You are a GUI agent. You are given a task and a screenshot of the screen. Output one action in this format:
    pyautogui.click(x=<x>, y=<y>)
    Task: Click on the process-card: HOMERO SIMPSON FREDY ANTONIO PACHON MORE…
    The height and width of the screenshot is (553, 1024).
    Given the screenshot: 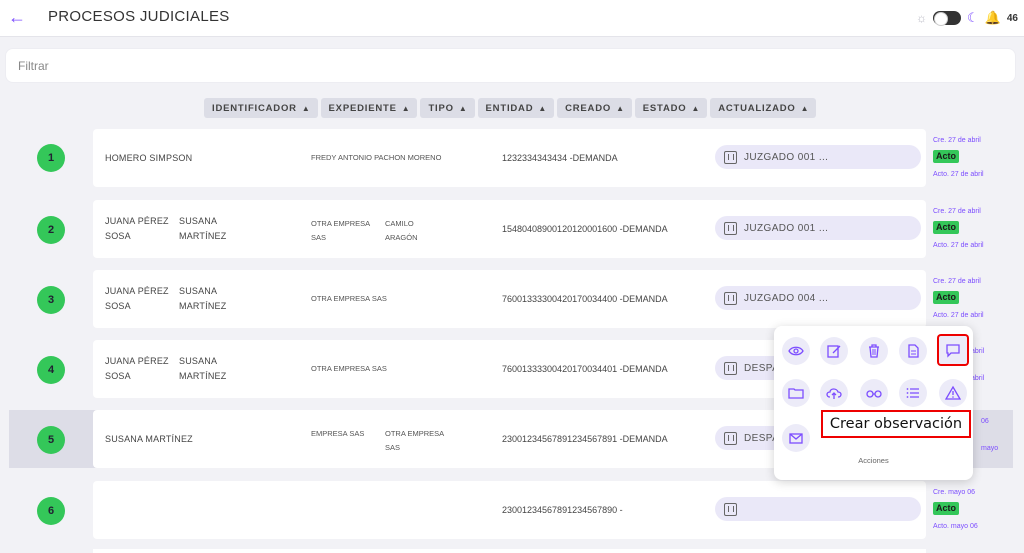 What is the action you would take?
    pyautogui.click(x=509, y=158)
    